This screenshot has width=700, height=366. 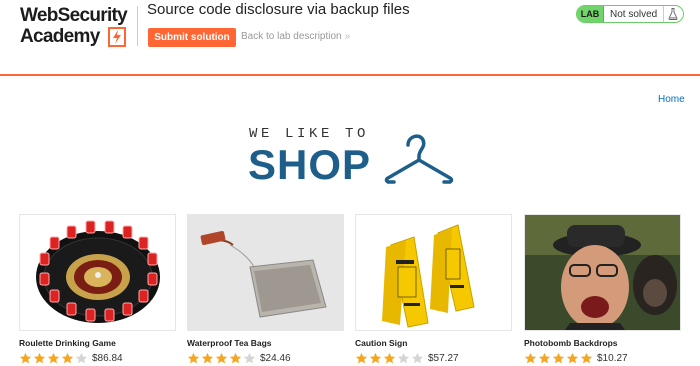 I want to click on academy-logo: WebSecurity Academy, so click(x=77, y=27).